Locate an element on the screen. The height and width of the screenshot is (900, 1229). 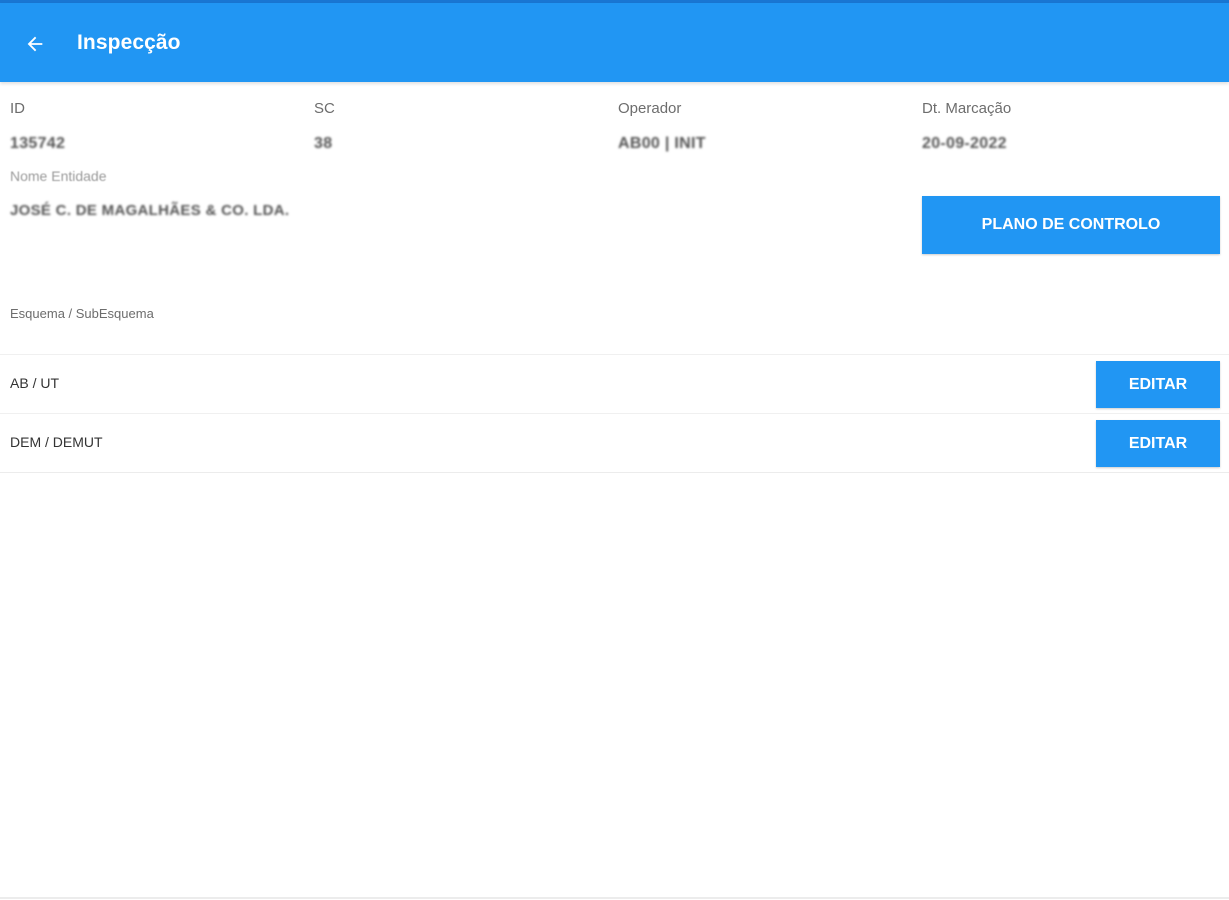
id-label: ID is located at coordinates (17, 108).